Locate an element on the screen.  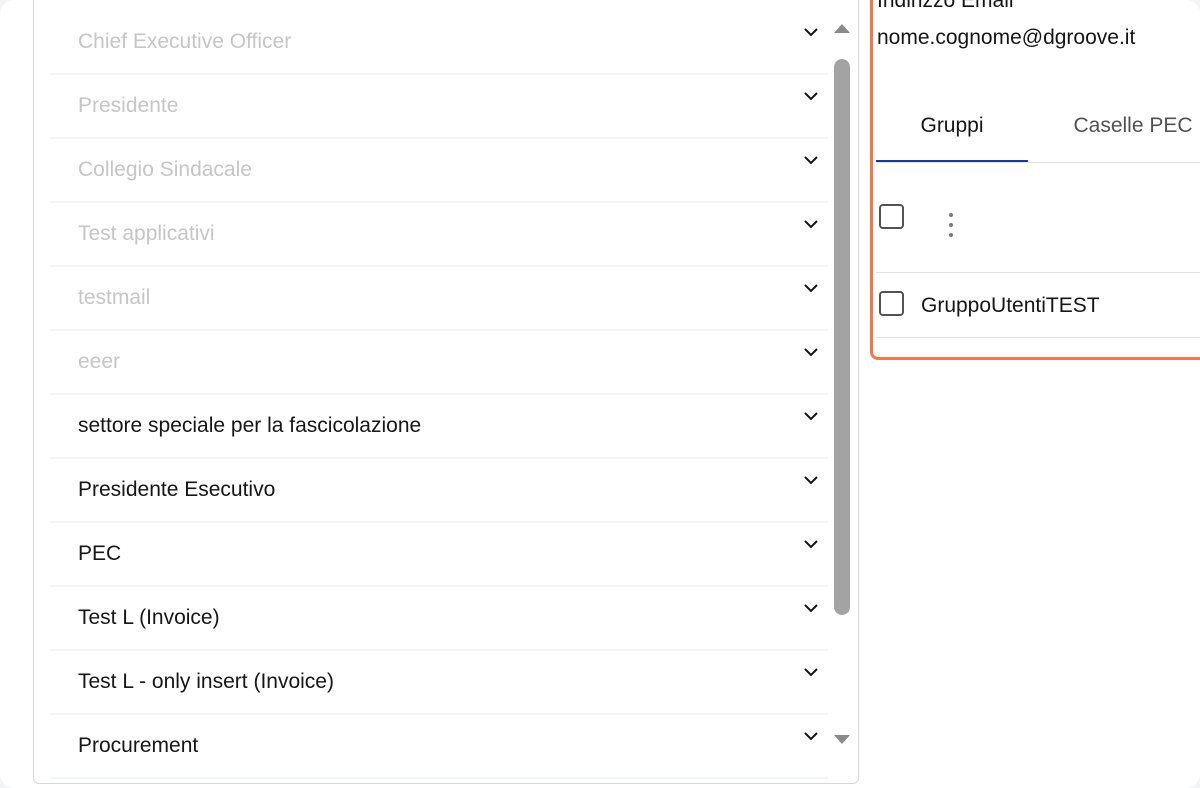
list-item: PEC is located at coordinates (439, 554).